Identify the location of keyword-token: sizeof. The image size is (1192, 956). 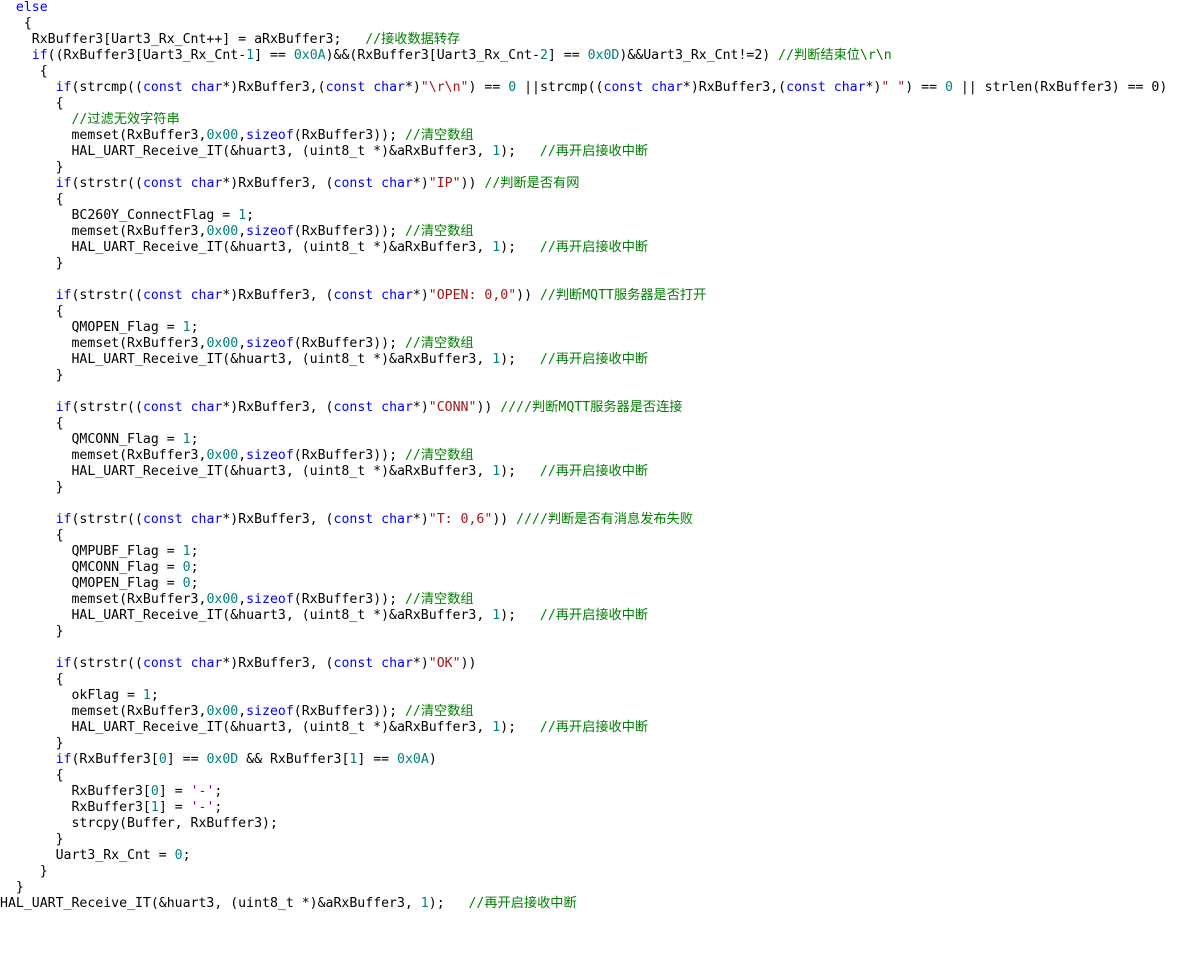
(270, 343).